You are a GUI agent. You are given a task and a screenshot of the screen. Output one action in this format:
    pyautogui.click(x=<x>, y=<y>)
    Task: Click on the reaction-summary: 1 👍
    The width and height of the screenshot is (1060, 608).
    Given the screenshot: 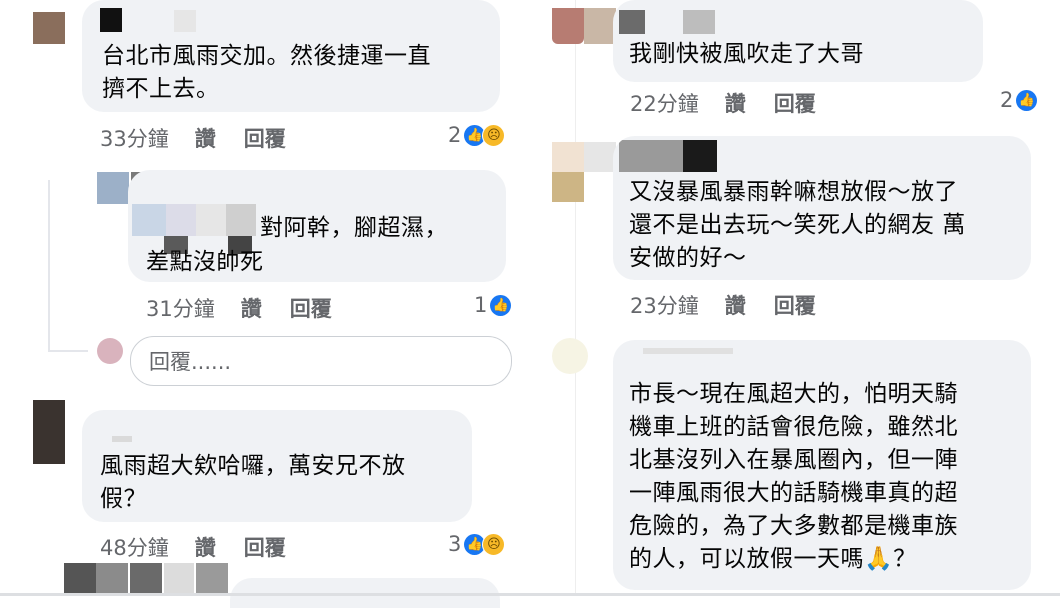 What is the action you would take?
    pyautogui.click(x=493, y=305)
    